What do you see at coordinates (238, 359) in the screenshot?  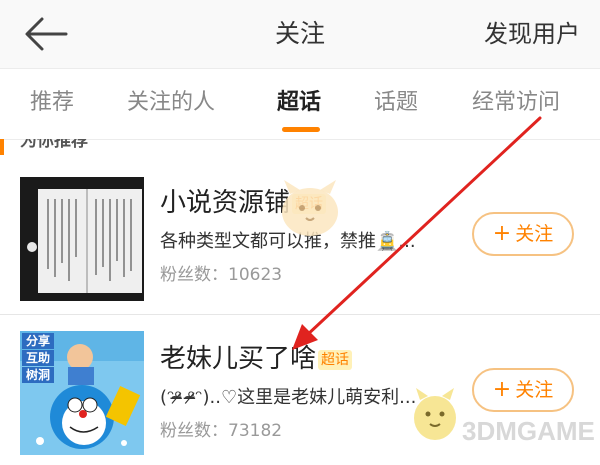 I see `topic-name: 老妹儿买了啥` at bounding box center [238, 359].